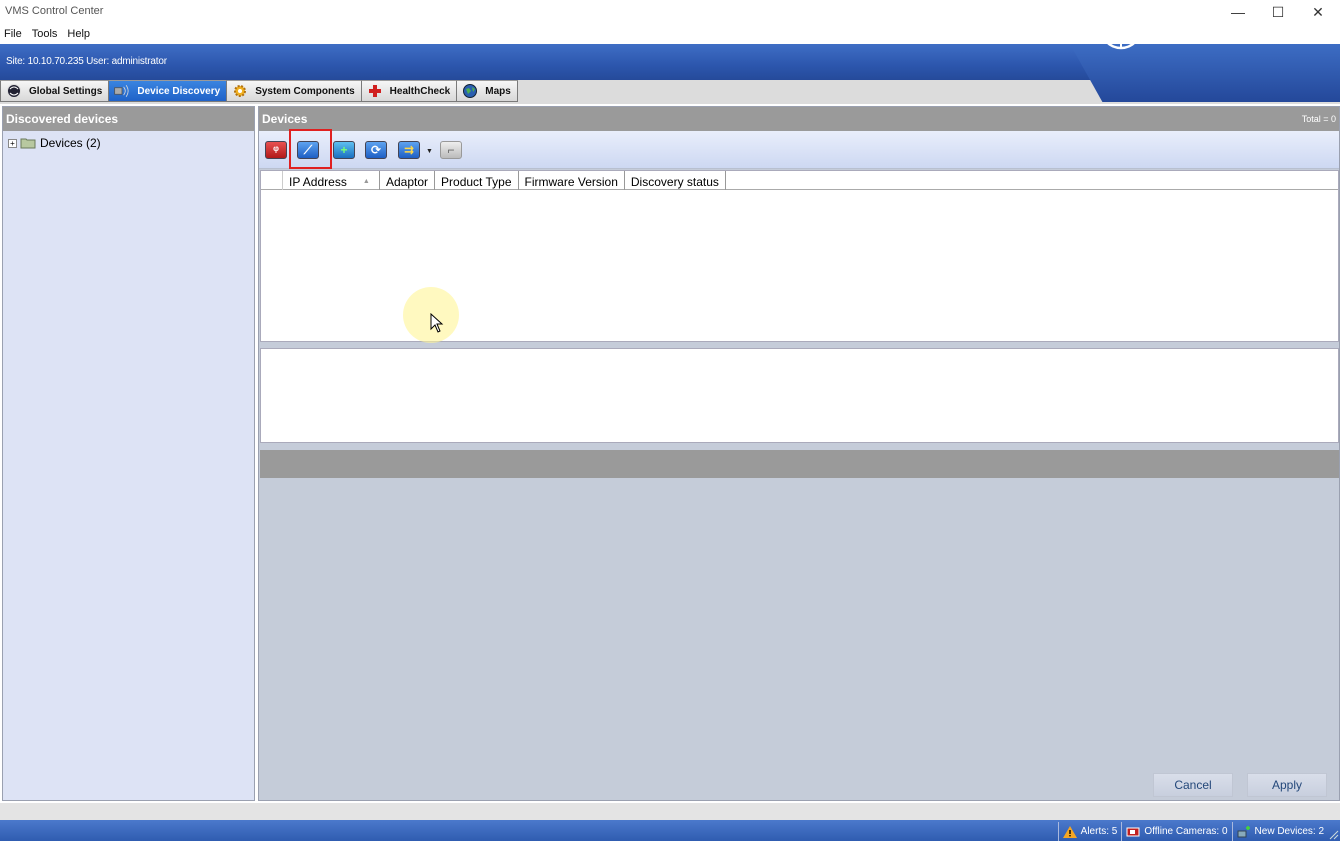 This screenshot has width=1340, height=841. What do you see at coordinates (54, 11) in the screenshot?
I see `window-title: VMS Control Center` at bounding box center [54, 11].